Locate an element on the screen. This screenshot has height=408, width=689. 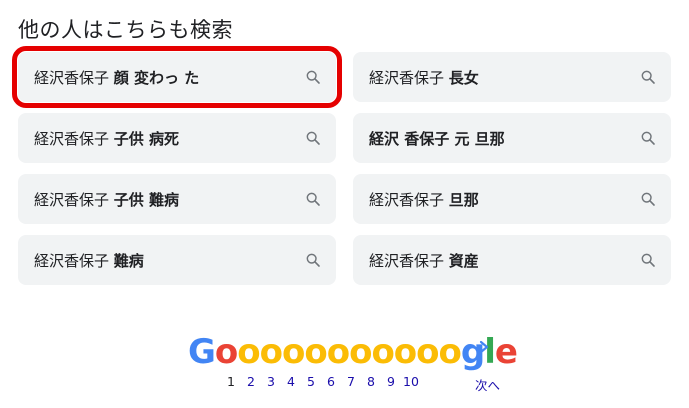
related-search-chip: 経沢香保子 子供 難病 is located at coordinates (177, 199).